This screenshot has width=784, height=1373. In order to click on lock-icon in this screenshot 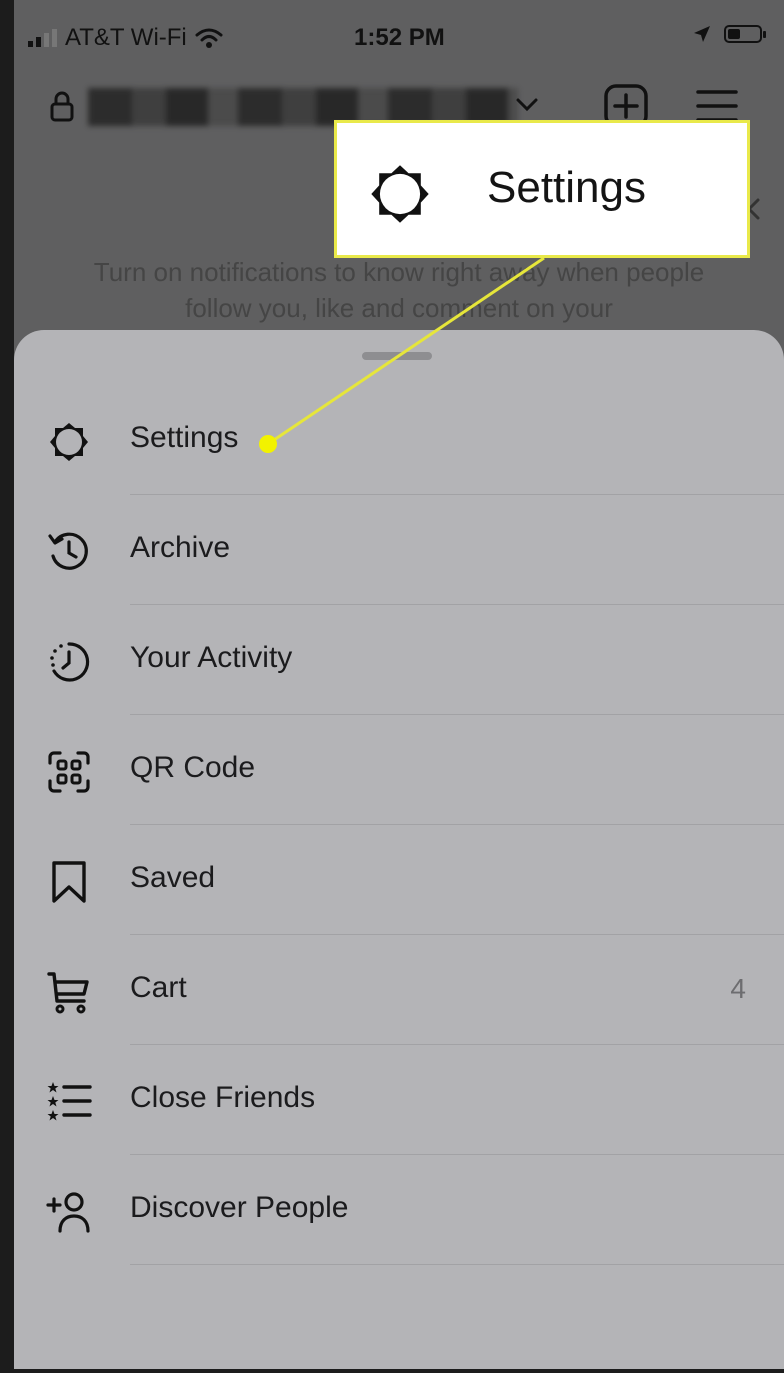, I will do `click(62, 106)`.